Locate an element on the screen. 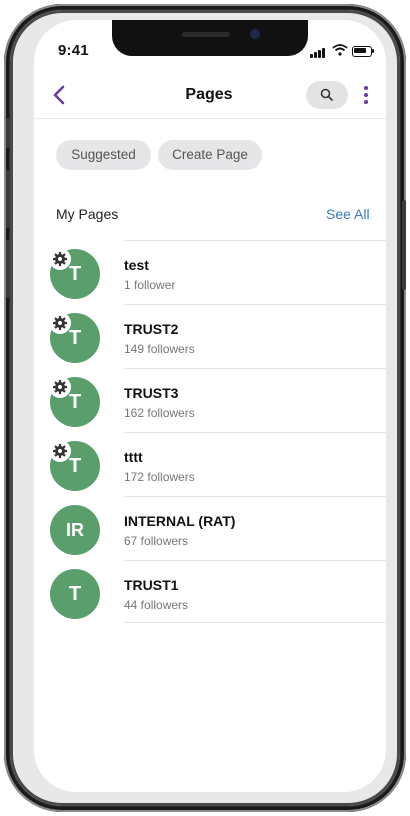 This screenshot has height=816, width=410. page-followers: 149 followers is located at coordinates (159, 349).